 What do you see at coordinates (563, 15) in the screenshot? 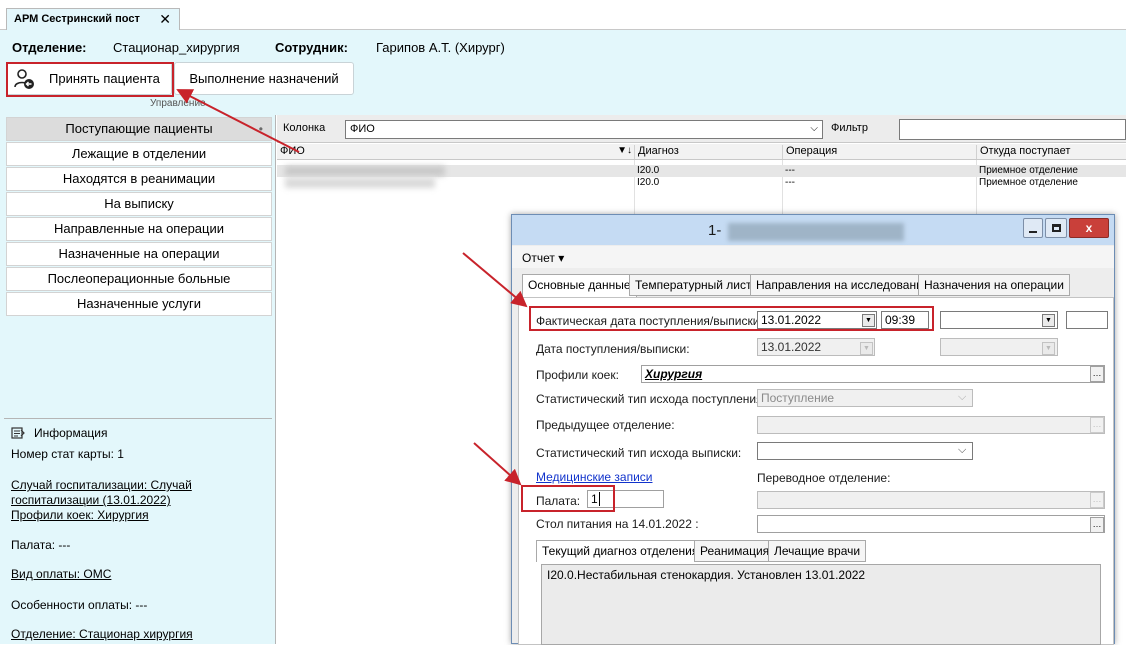
I see `document-tab-strip: АРМ Сестринский пост ✕` at bounding box center [563, 15].